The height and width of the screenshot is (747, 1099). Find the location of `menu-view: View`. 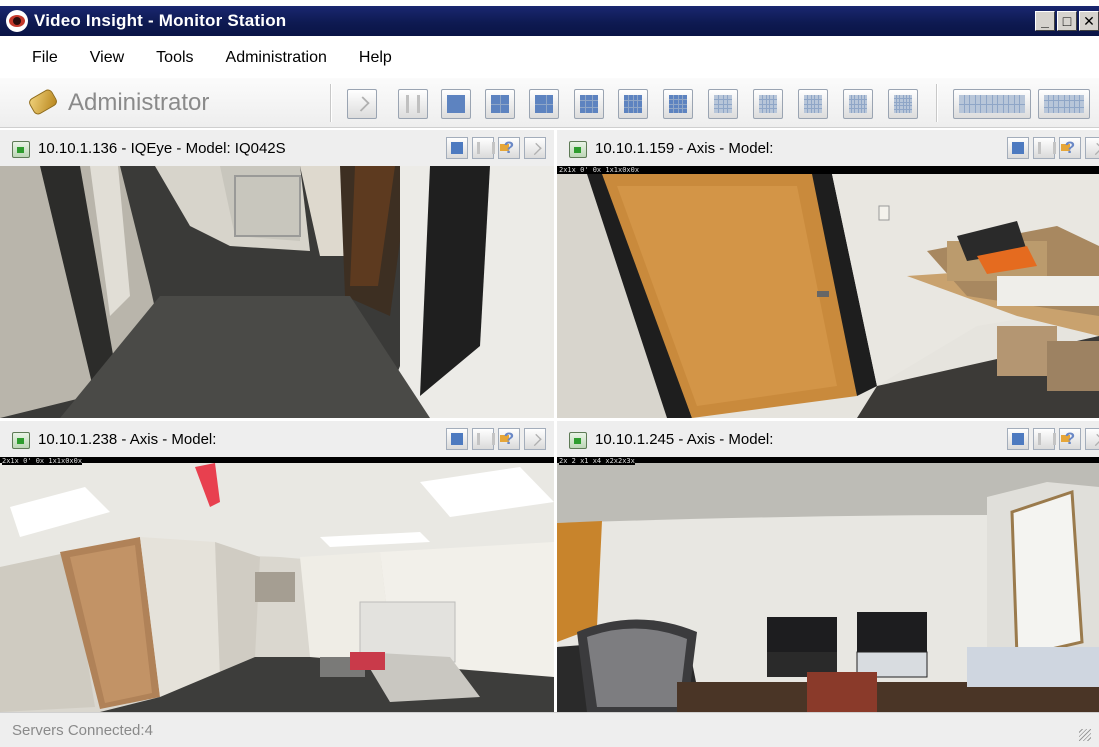

menu-view: View is located at coordinates (107, 58).